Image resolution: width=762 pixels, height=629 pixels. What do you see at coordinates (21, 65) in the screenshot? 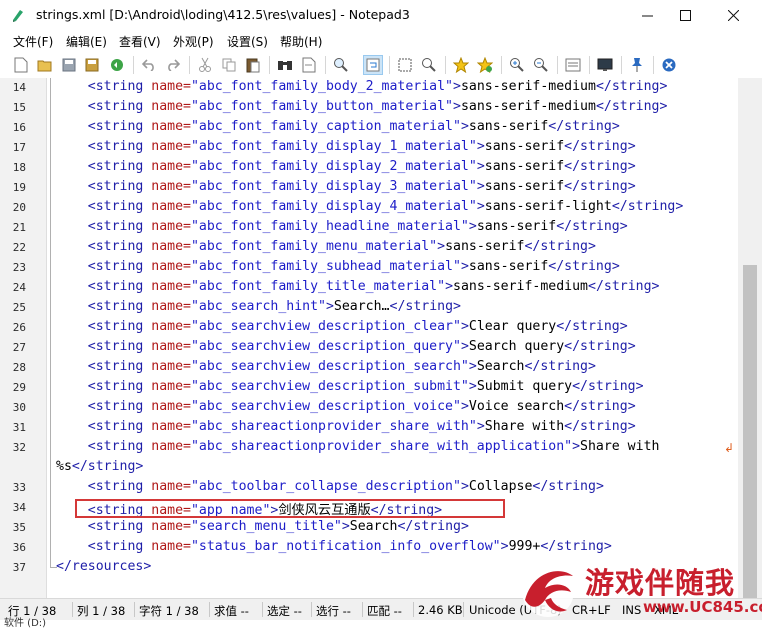
I see `new-file-button` at bounding box center [21, 65].